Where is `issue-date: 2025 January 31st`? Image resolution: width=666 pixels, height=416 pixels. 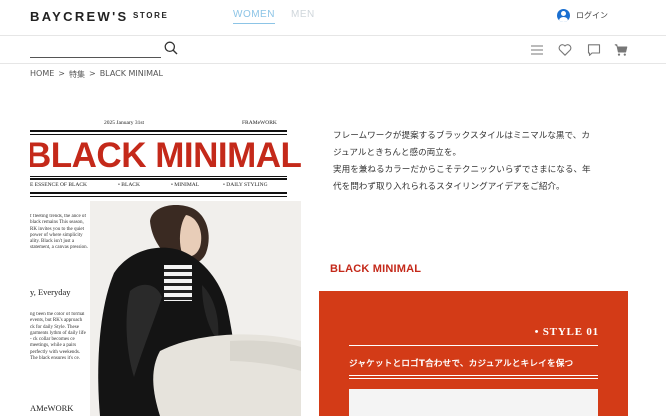
issue-date: 2025 January 31st is located at coordinates (124, 123).